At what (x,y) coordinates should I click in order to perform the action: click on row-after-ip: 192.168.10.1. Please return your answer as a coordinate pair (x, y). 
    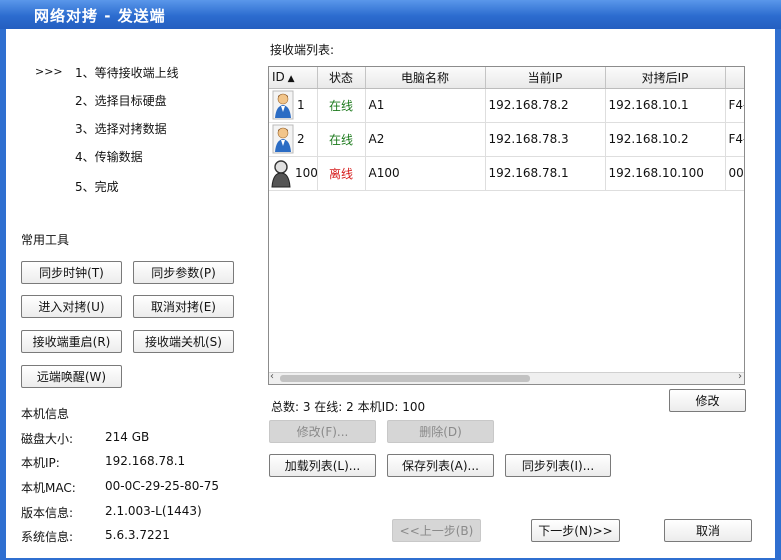
    Looking at the image, I should click on (665, 105).